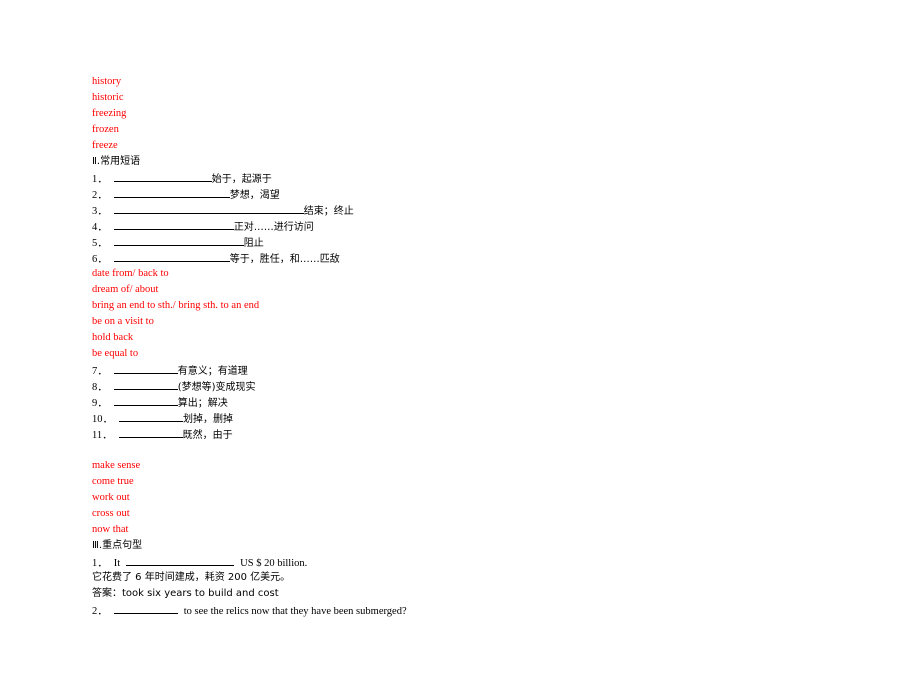 The width and height of the screenshot is (920, 700). What do you see at coordinates (212, 371) in the screenshot?
I see `item-hint: 有意义；有道理` at bounding box center [212, 371].